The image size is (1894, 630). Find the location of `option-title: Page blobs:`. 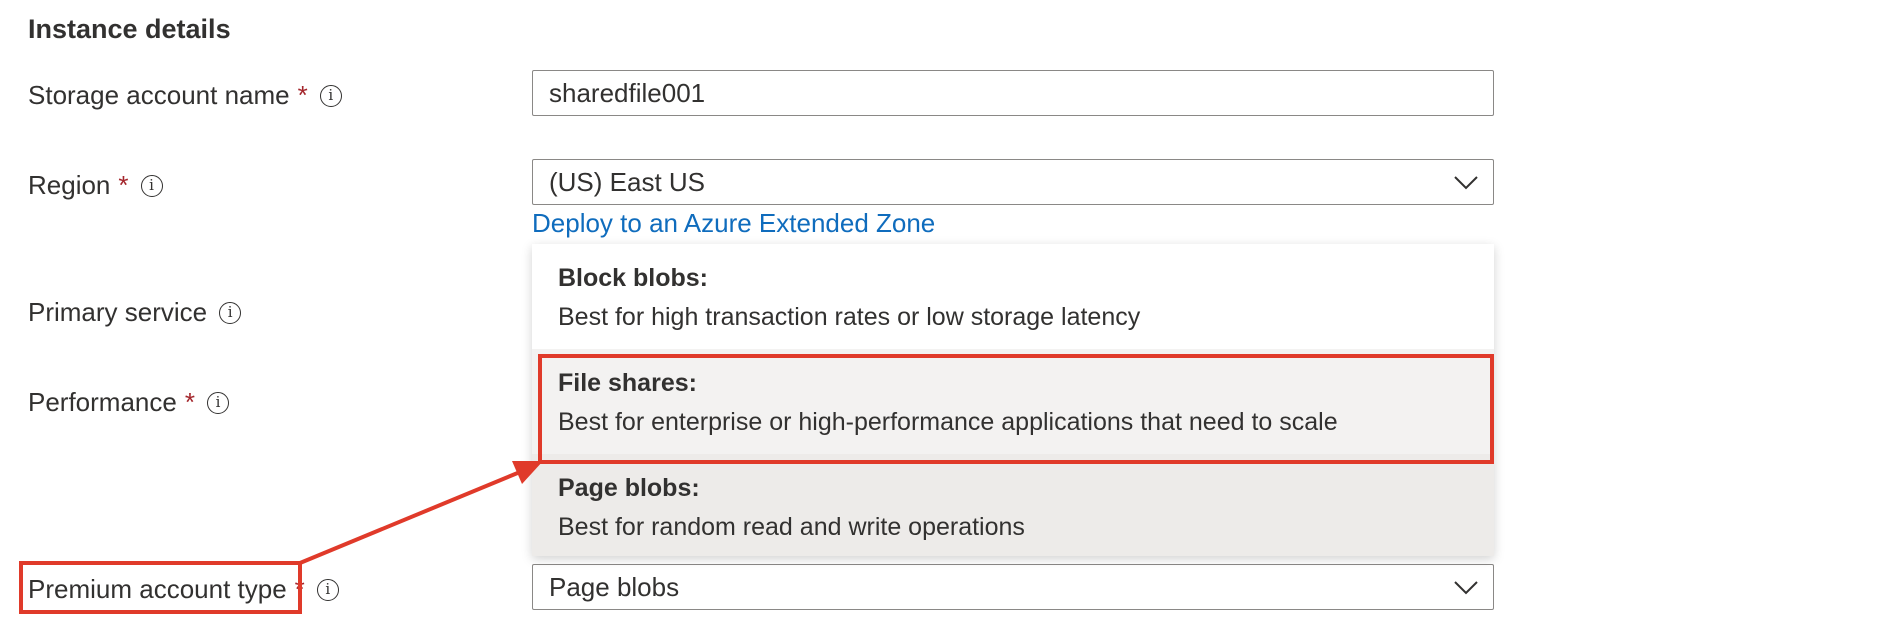

option-title: Page blobs: is located at coordinates (629, 488).